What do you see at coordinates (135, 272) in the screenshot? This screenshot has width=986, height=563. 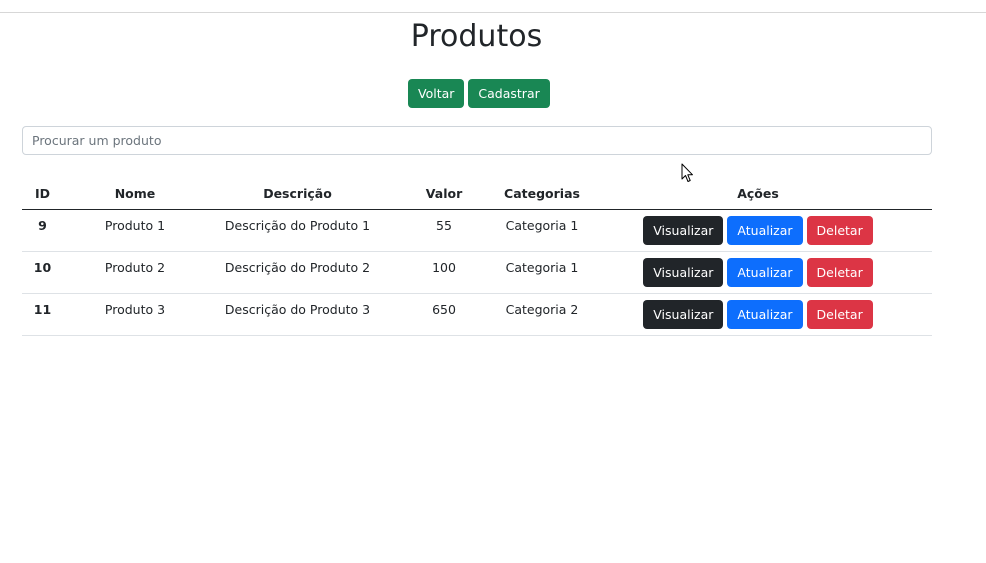 I see `cell-name: Produto 2` at bounding box center [135, 272].